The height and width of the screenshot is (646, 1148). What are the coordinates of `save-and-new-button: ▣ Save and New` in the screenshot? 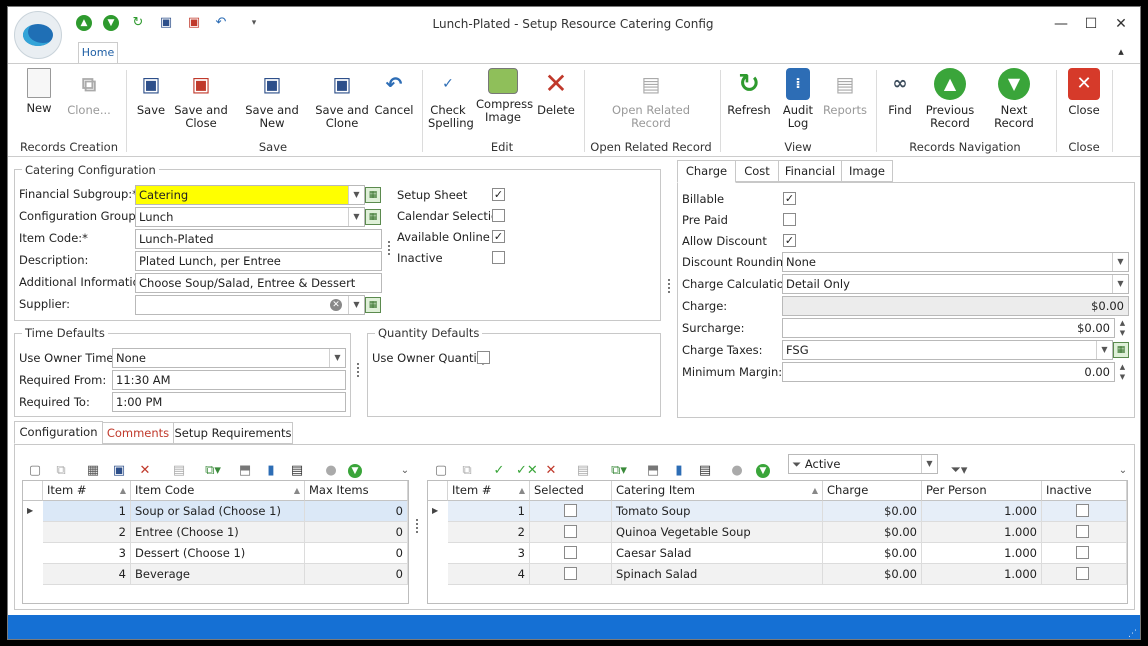 It's located at (272, 99).